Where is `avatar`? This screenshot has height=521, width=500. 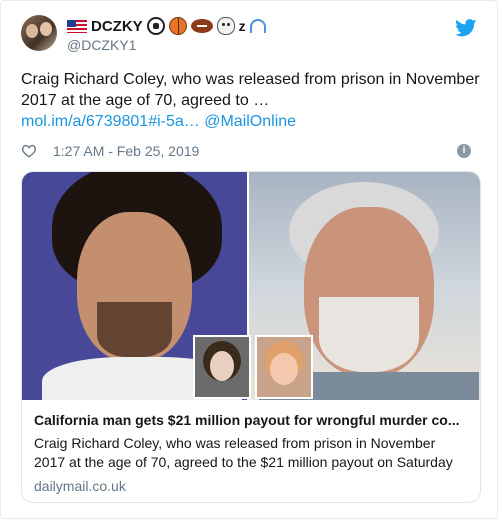 avatar is located at coordinates (39, 33).